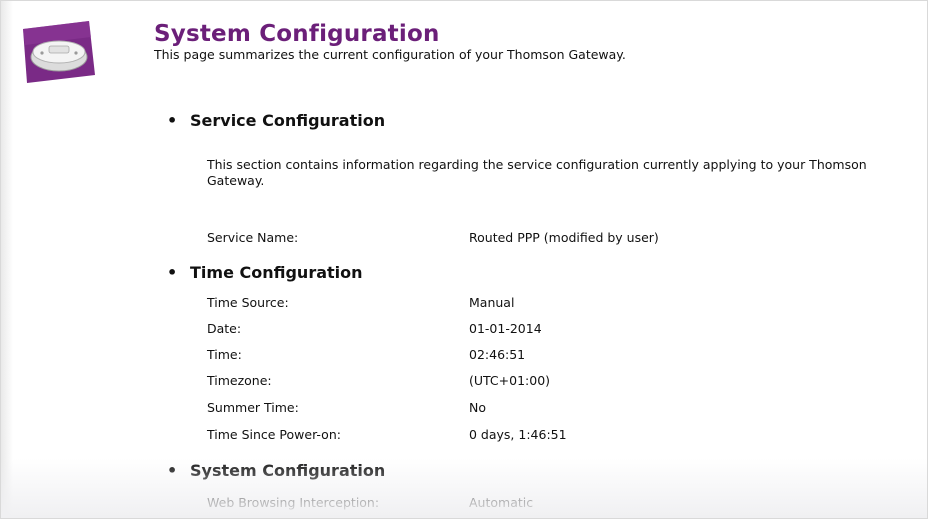  I want to click on info-label: Service Name:, so click(253, 237).